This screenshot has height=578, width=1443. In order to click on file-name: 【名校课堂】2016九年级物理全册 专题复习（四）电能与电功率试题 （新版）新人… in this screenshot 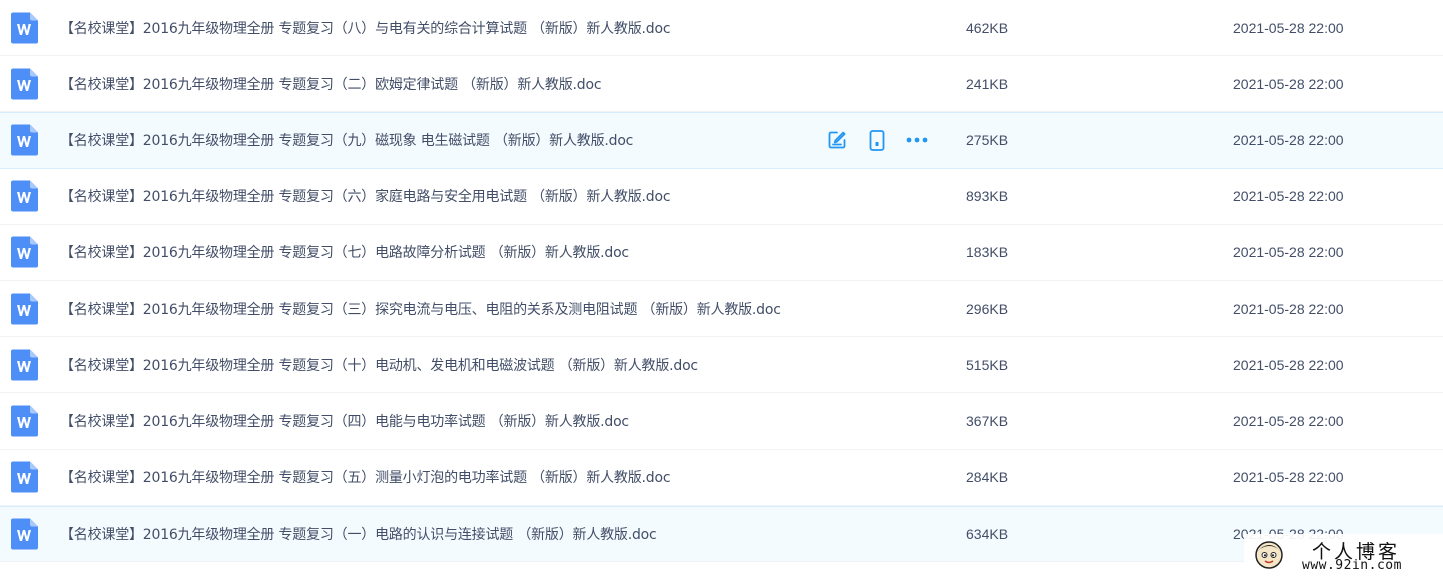, I will do `click(344, 421)`.